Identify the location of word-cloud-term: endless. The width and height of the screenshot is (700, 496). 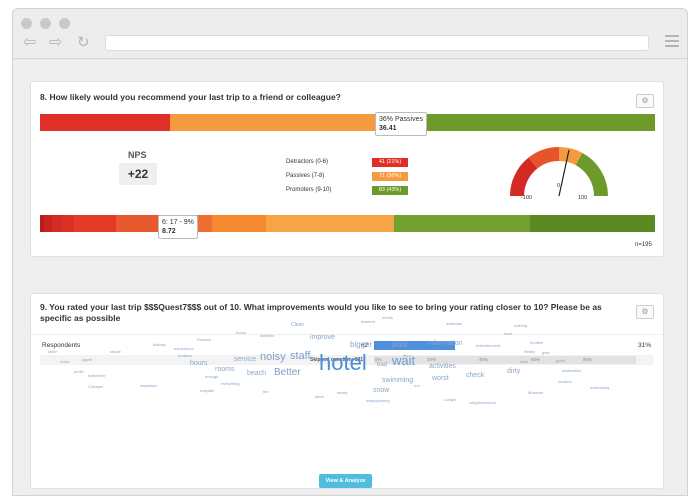
(185, 356).